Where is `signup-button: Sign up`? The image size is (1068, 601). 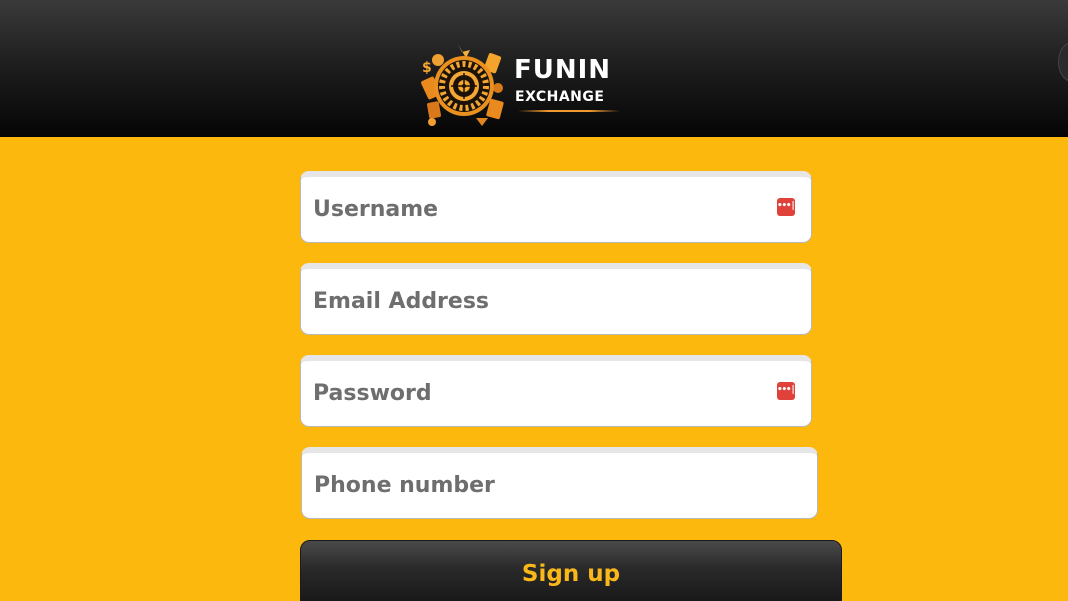
signup-button: Sign up is located at coordinates (571, 570).